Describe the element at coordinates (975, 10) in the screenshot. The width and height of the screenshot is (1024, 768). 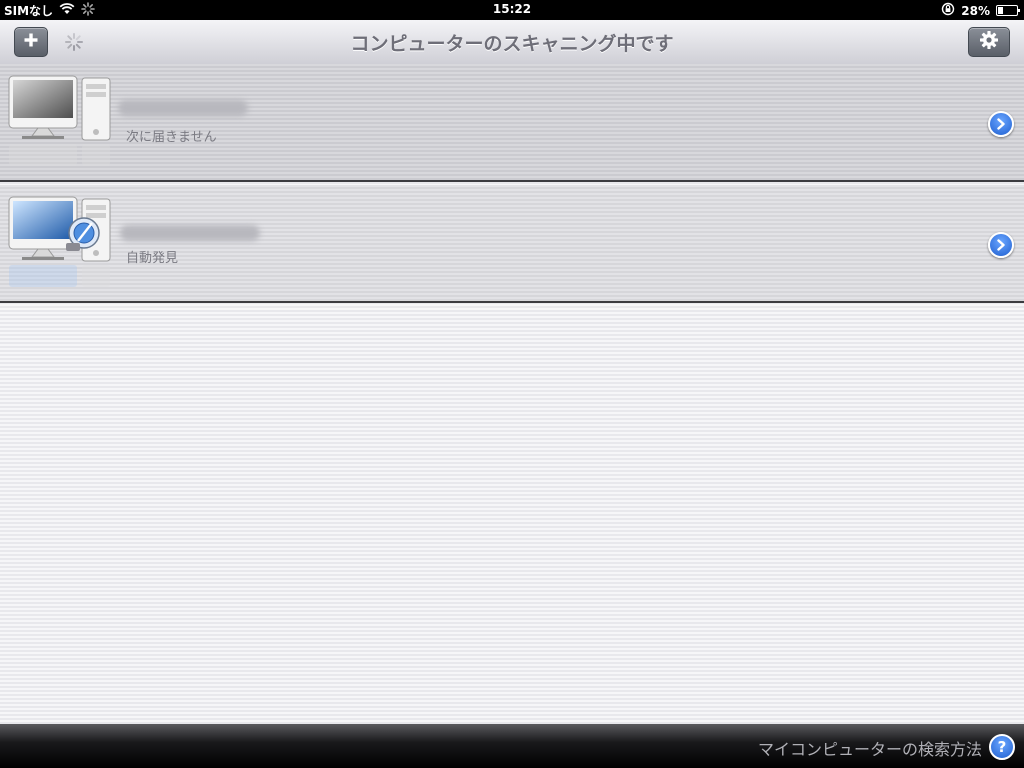
I see `battery-percent: 28%` at that location.